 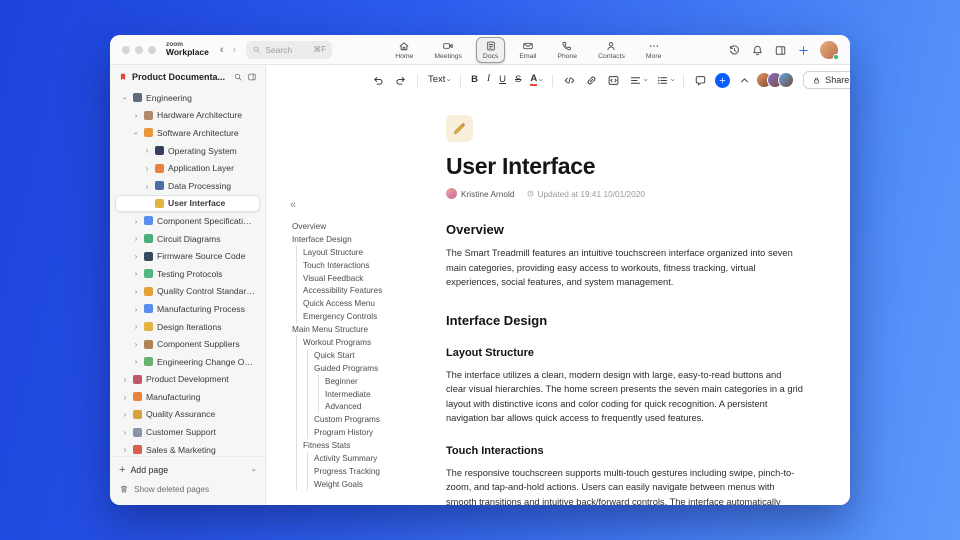 I want to click on window-close-button, so click(x=126, y=49).